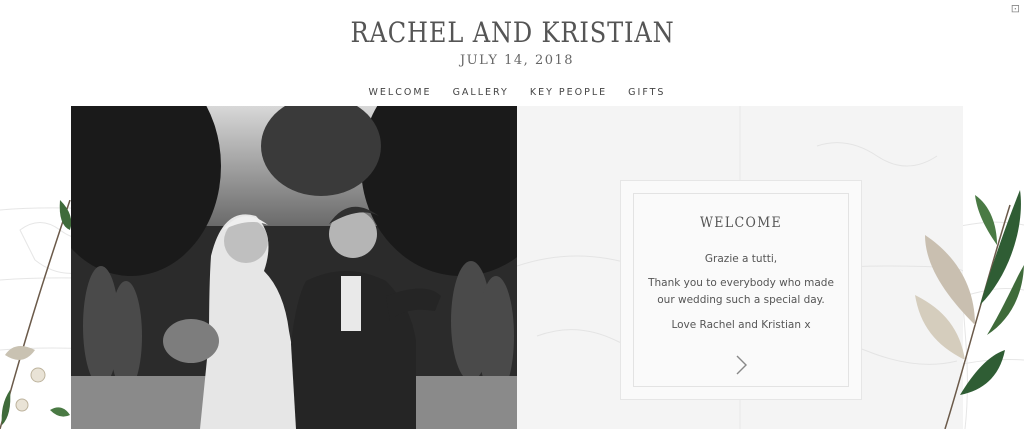  What do you see at coordinates (741, 259) in the screenshot?
I see `card-greeting: Grazie a tutti,` at bounding box center [741, 259].